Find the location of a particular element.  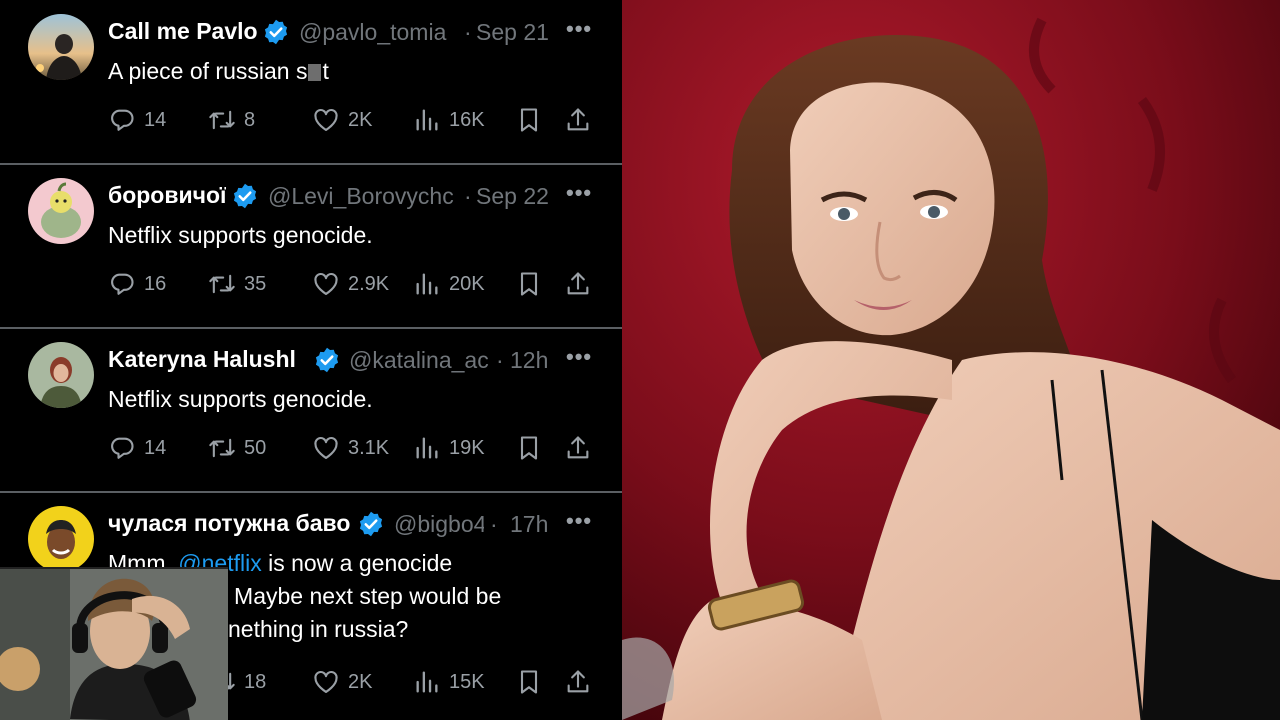

tweet-header: боровичої @Levi_Borovychc · Sep 22 ••• is located at coordinates (358, 196).